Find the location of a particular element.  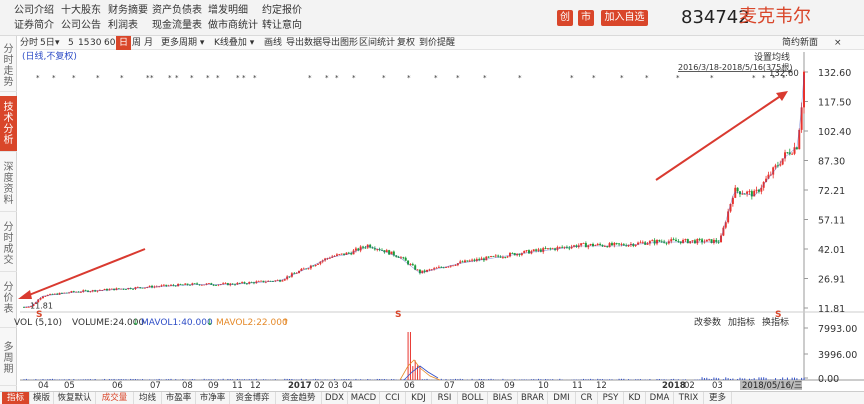

x-axis-label: 07 is located at coordinates (449, 386).